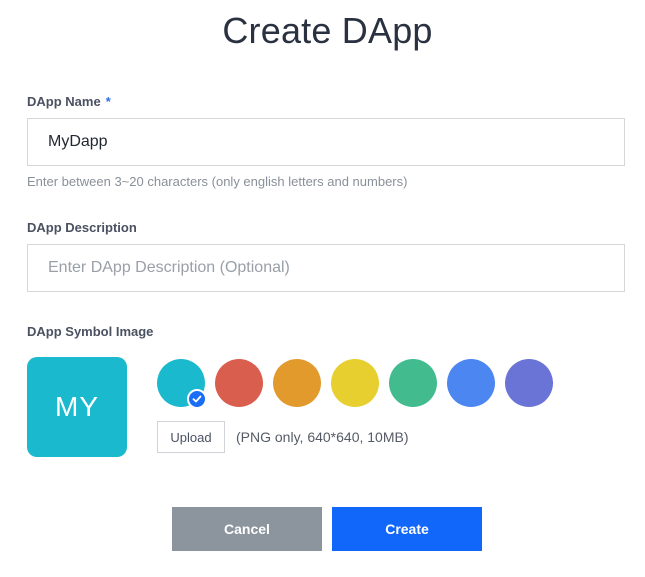 This screenshot has height=577, width=645. I want to click on upload-note: (PNG only, 640*640, 10MB), so click(322, 437).